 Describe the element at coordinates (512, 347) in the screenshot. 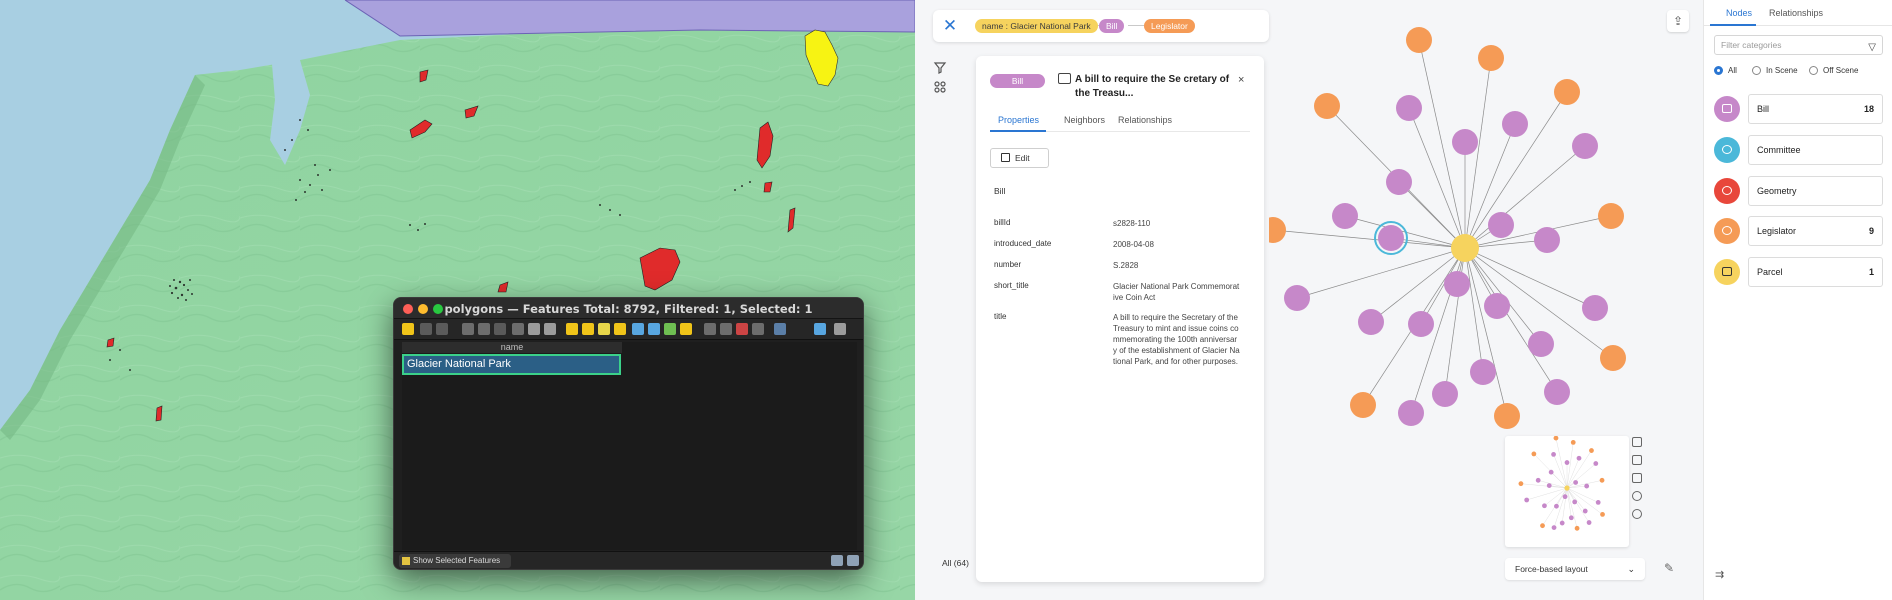

I see `column-header-name: name` at that location.